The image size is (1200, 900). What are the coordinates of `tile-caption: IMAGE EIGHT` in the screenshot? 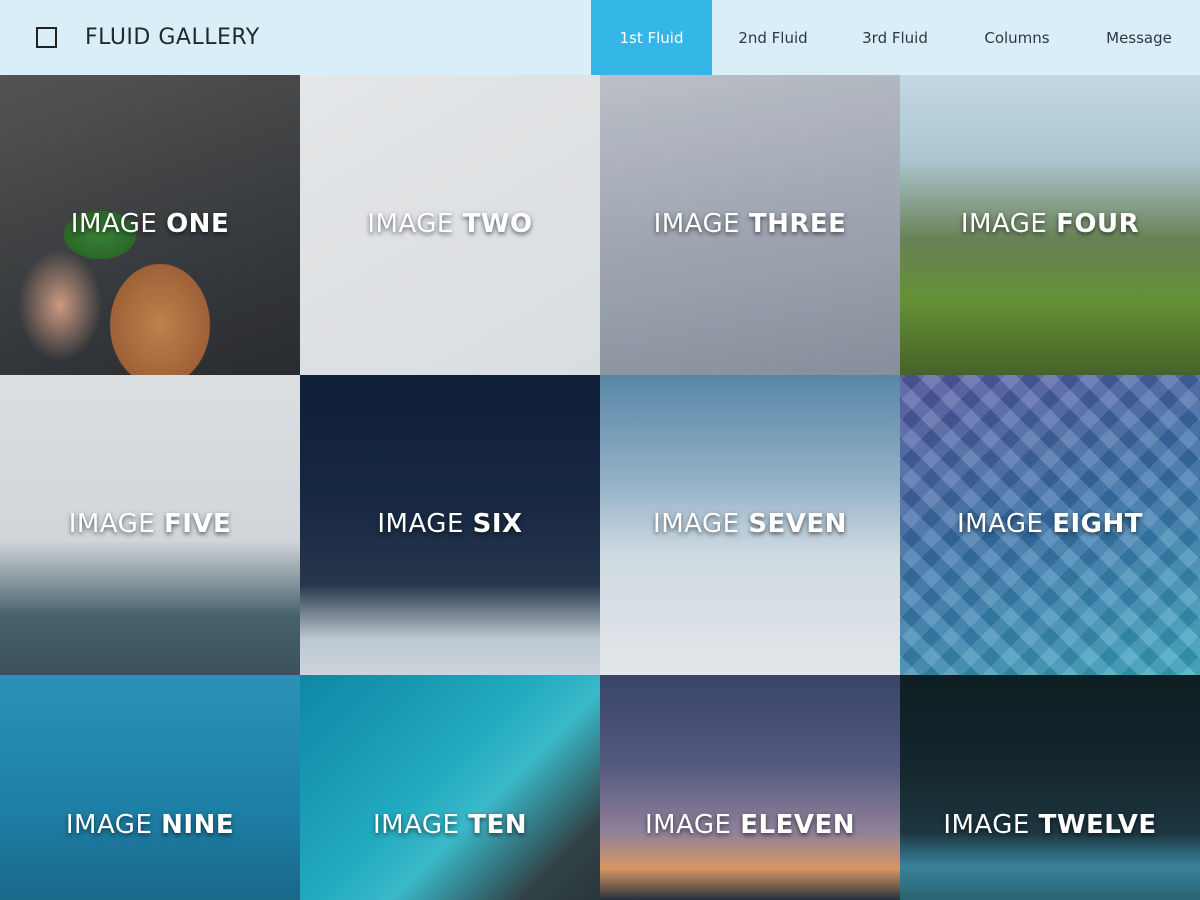 It's located at (1050, 524).